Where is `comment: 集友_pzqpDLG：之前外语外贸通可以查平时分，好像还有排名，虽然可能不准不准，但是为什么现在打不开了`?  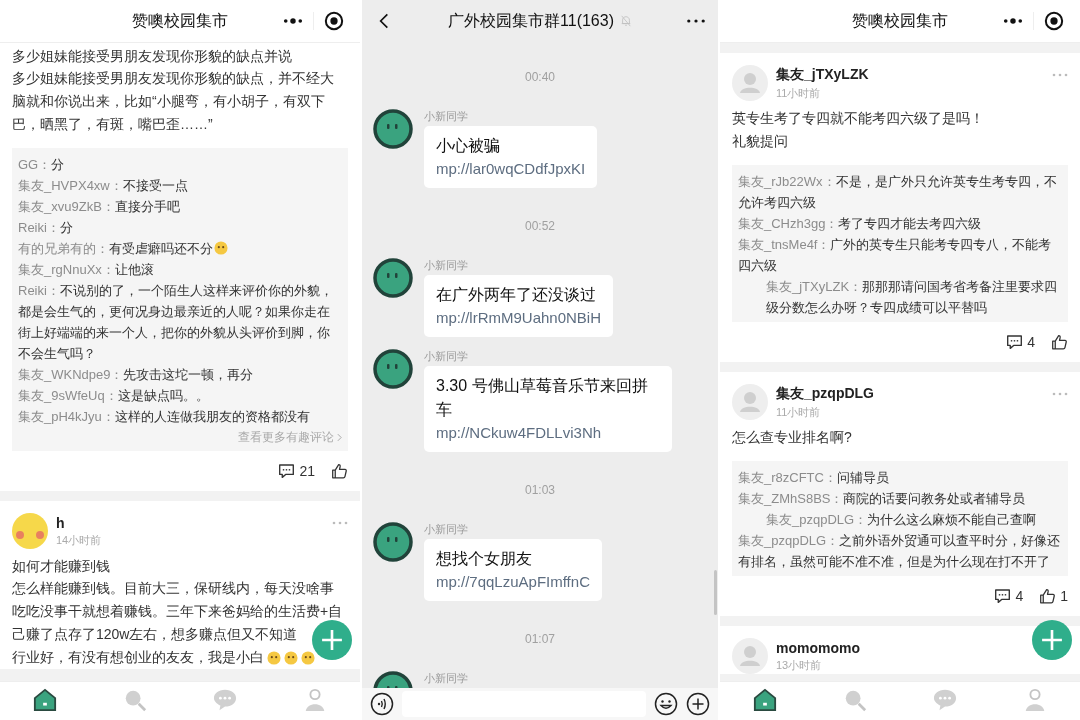 comment: 集友_pzqpDLG：之前外语外贸通可以查平时分，好像还有排名，虽然可能不准不准，但是为什么现在打不开了 is located at coordinates (899, 551).